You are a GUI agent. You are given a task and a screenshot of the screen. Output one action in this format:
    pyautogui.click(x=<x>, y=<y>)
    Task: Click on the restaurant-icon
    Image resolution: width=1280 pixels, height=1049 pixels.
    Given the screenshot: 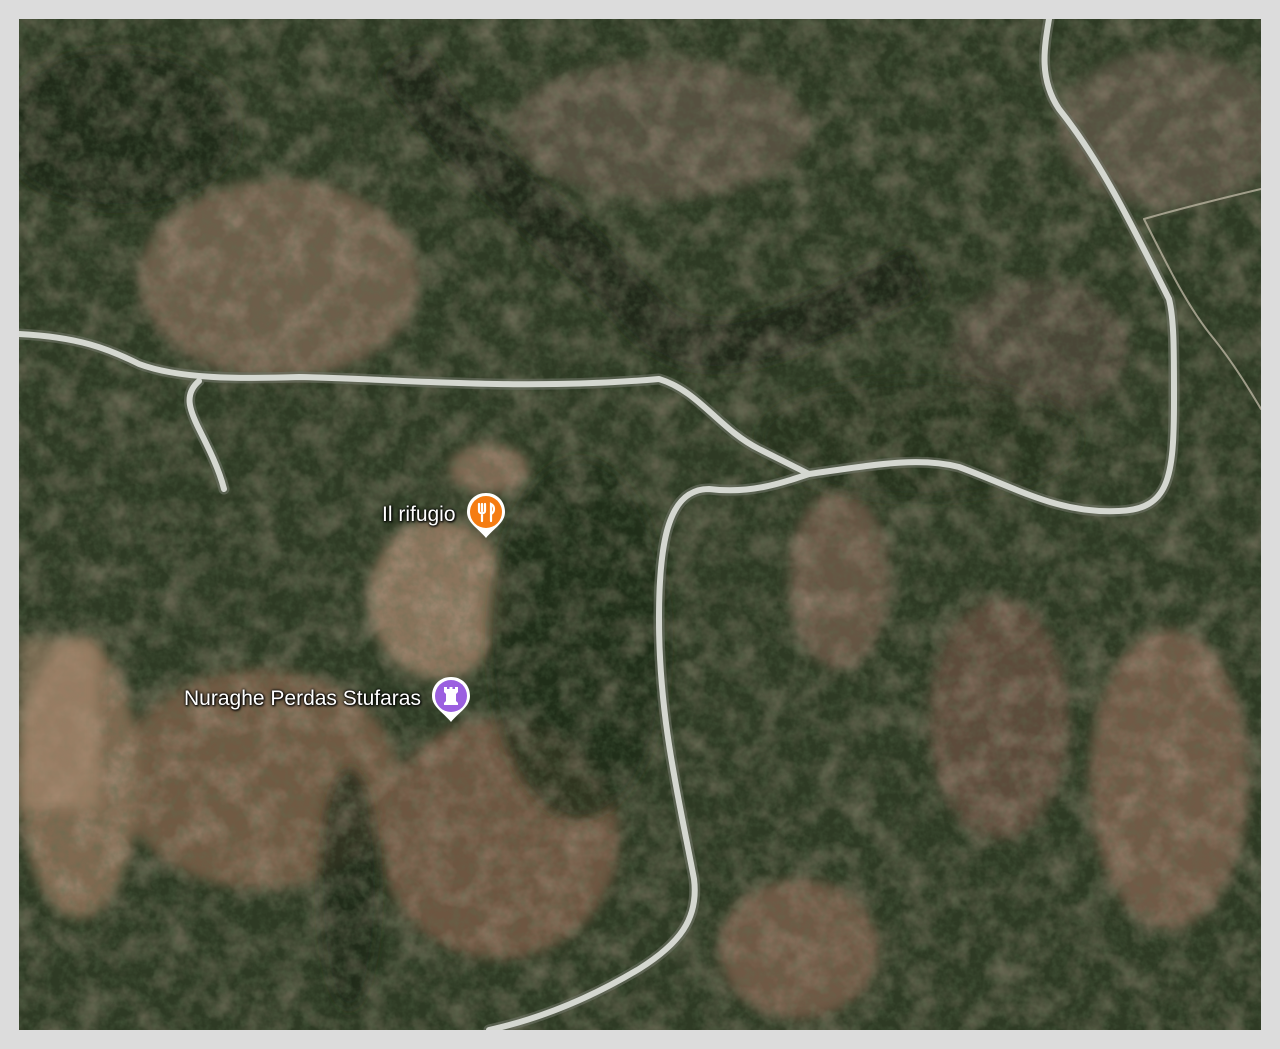 What is the action you would take?
    pyautogui.click(x=486, y=515)
    